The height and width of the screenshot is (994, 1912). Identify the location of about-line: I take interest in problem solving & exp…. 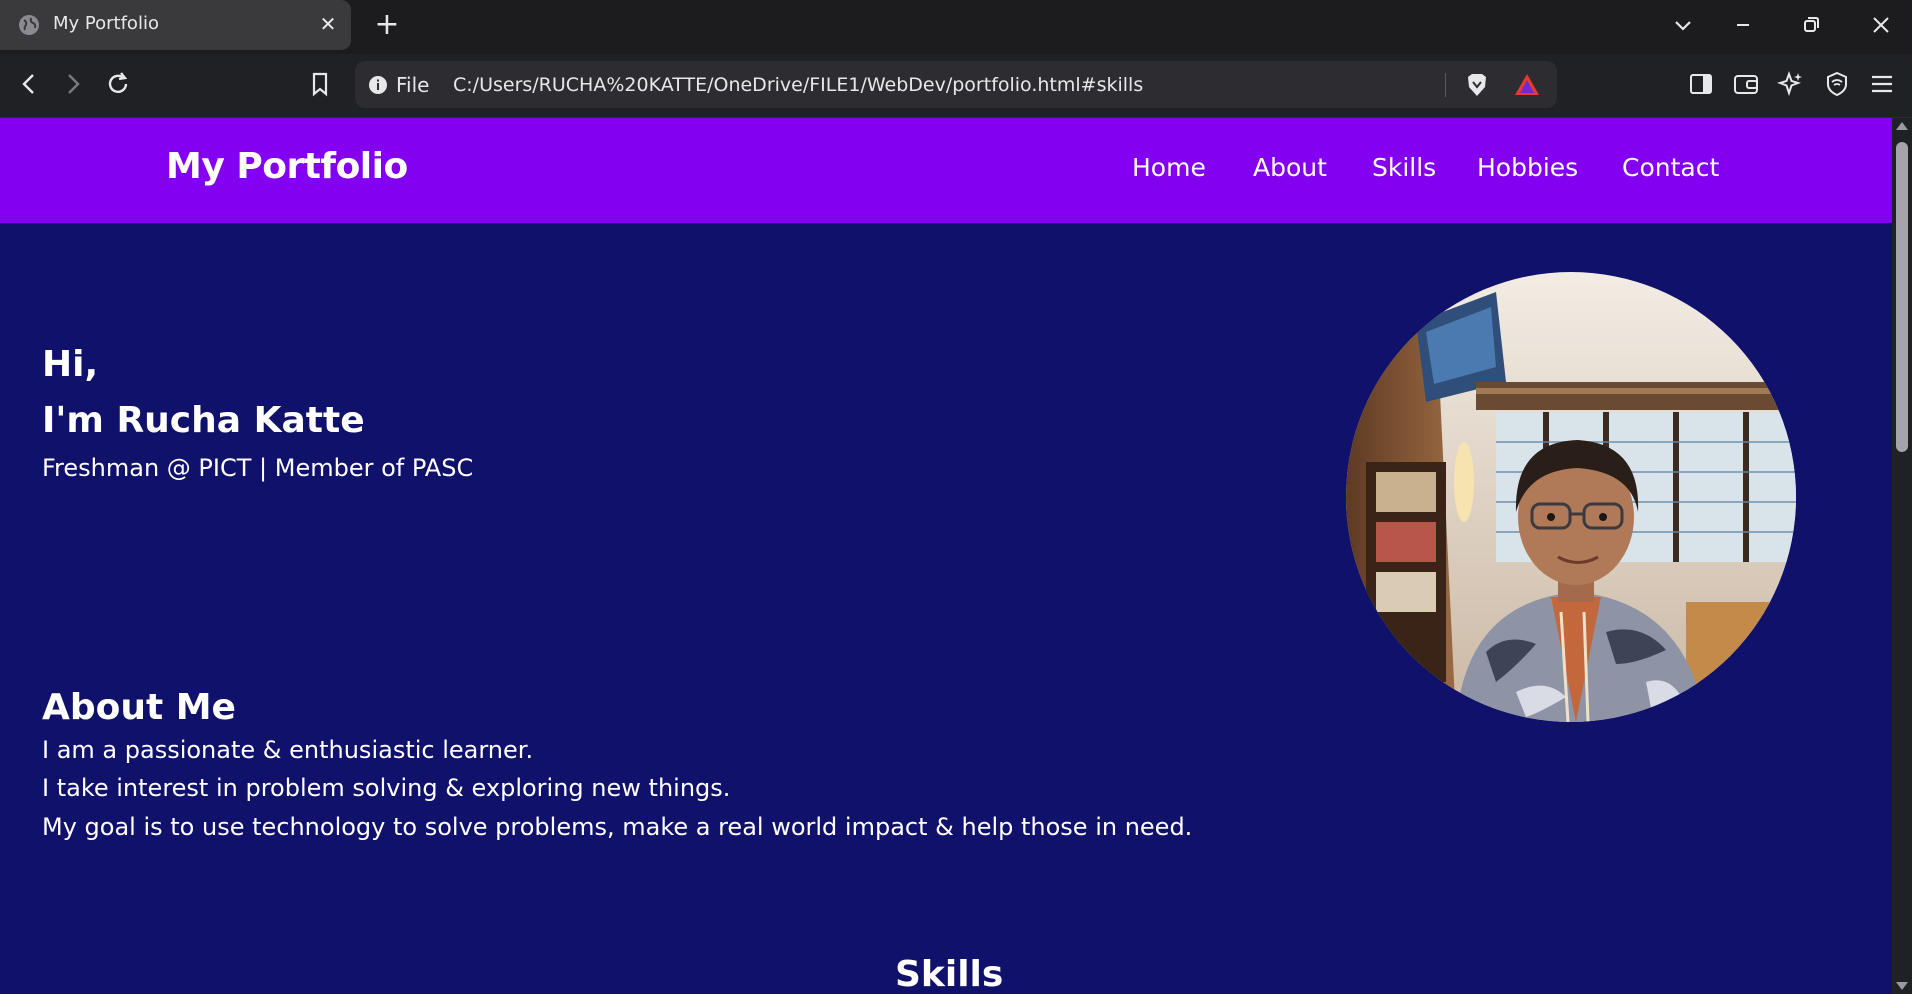
(386, 788).